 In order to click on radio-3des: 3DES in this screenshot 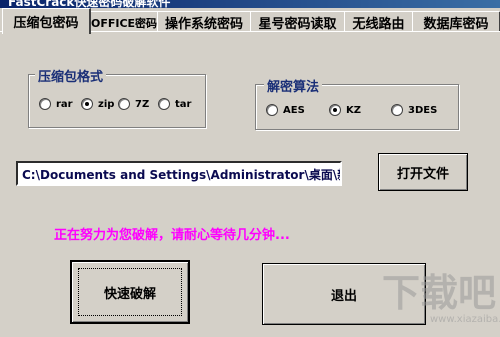, I will do `click(414, 110)`.